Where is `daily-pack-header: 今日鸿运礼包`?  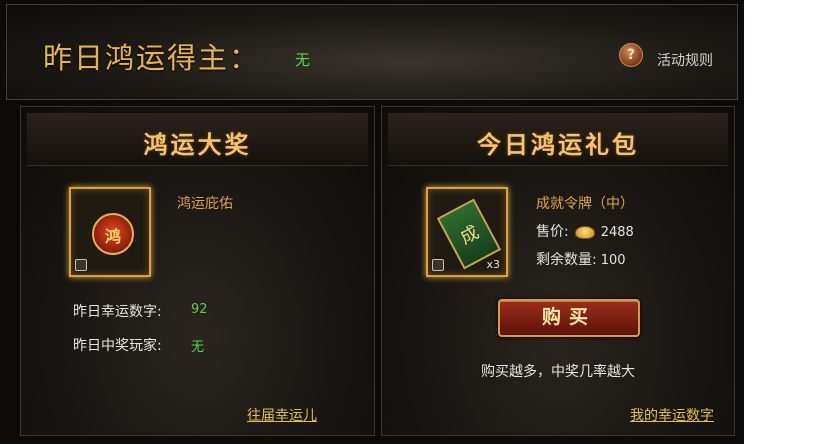 daily-pack-header: 今日鸿运礼包 is located at coordinates (558, 139).